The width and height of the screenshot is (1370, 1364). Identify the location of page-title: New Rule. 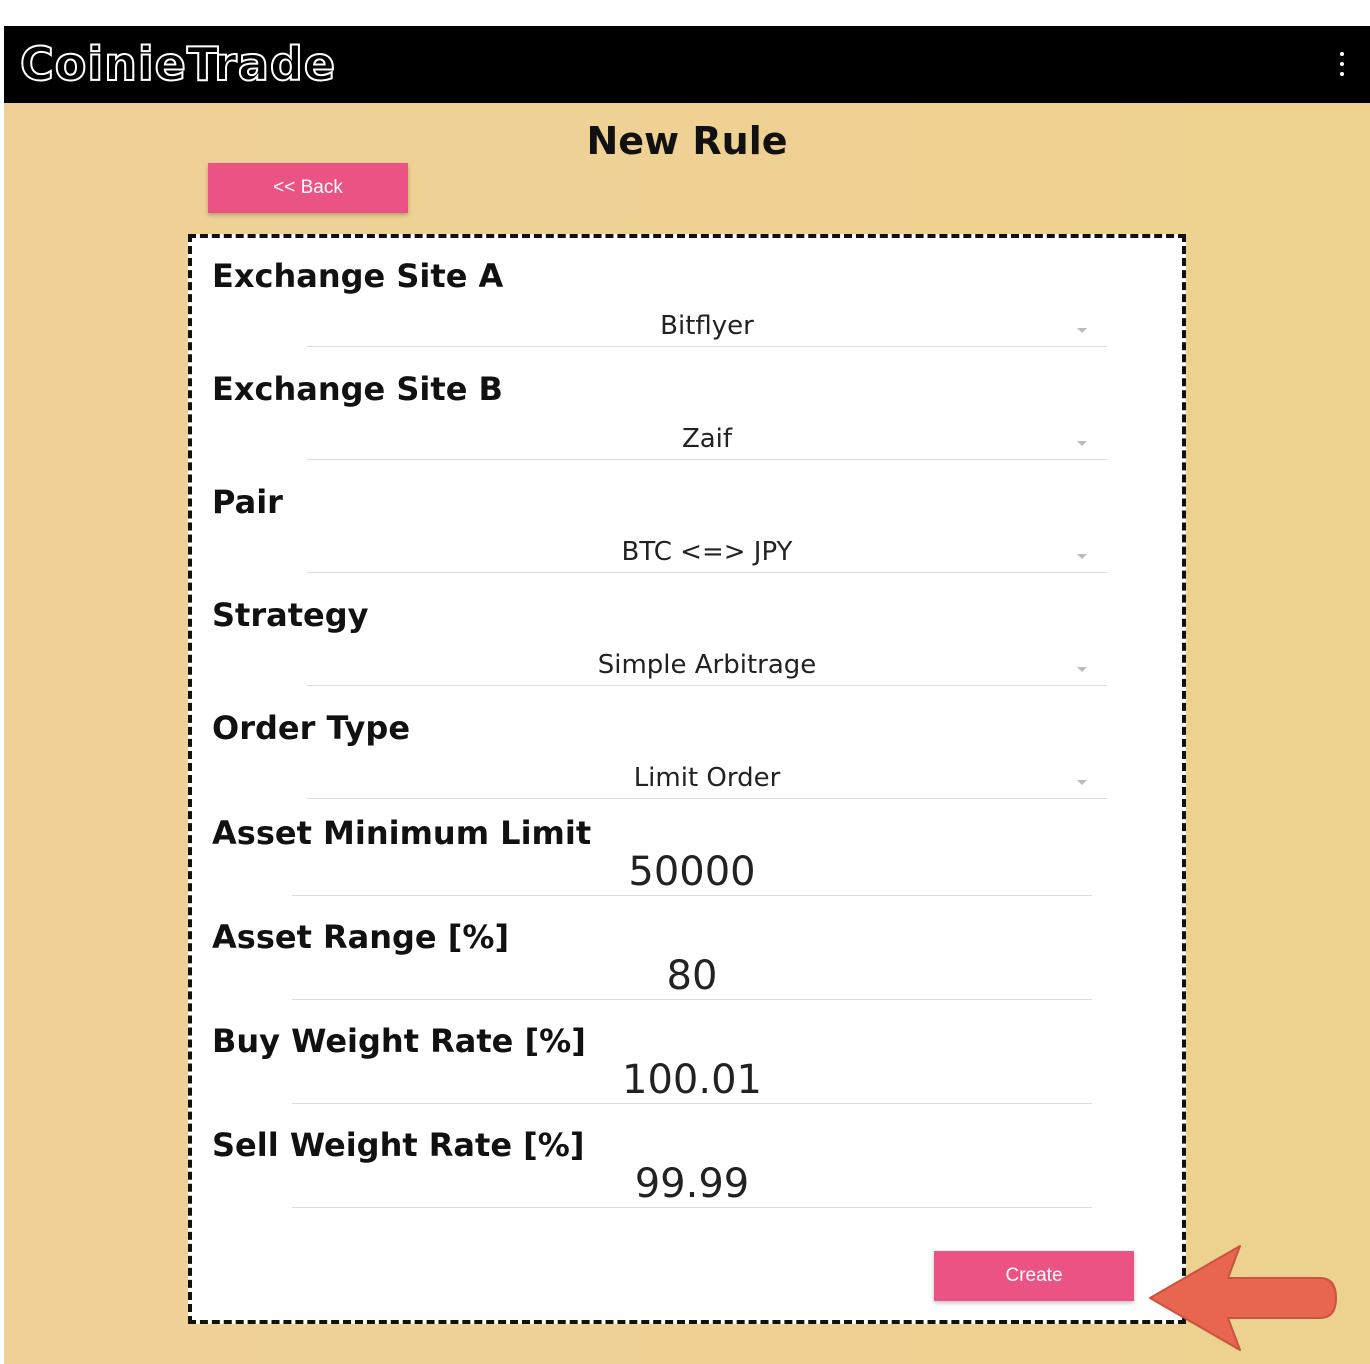
(687, 141).